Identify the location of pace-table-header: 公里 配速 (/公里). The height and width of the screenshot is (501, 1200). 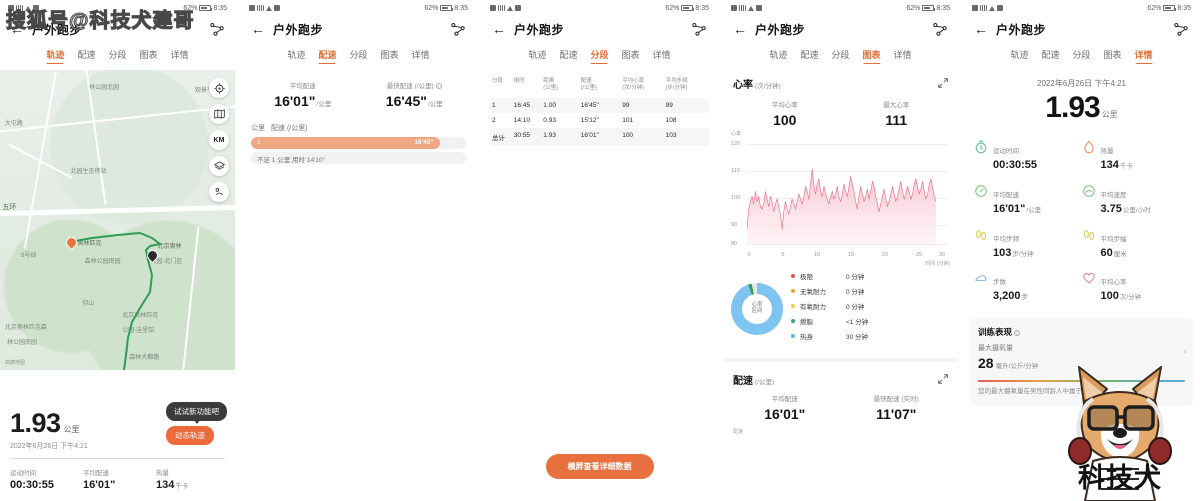
(358, 126).